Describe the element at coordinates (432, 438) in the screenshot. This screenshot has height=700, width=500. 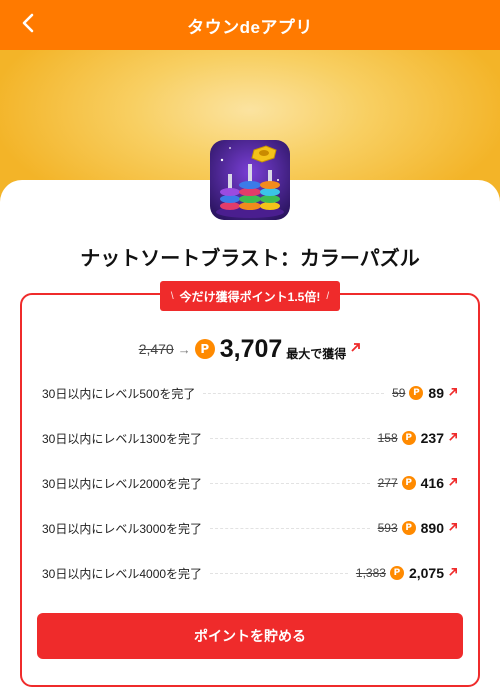
I see `task-new-points: 237` at that location.